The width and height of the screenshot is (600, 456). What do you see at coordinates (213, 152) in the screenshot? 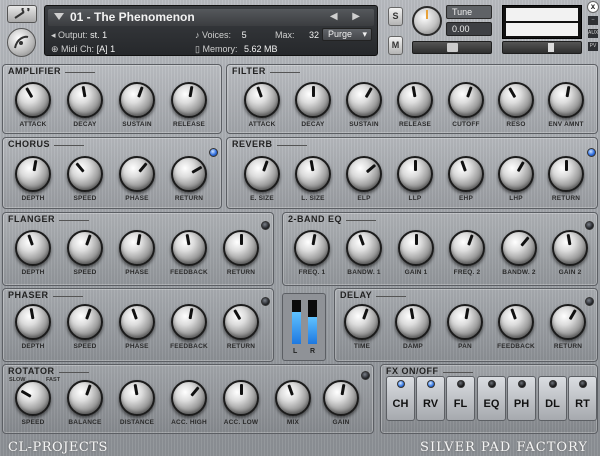
I see `chorus-power-led` at bounding box center [213, 152].